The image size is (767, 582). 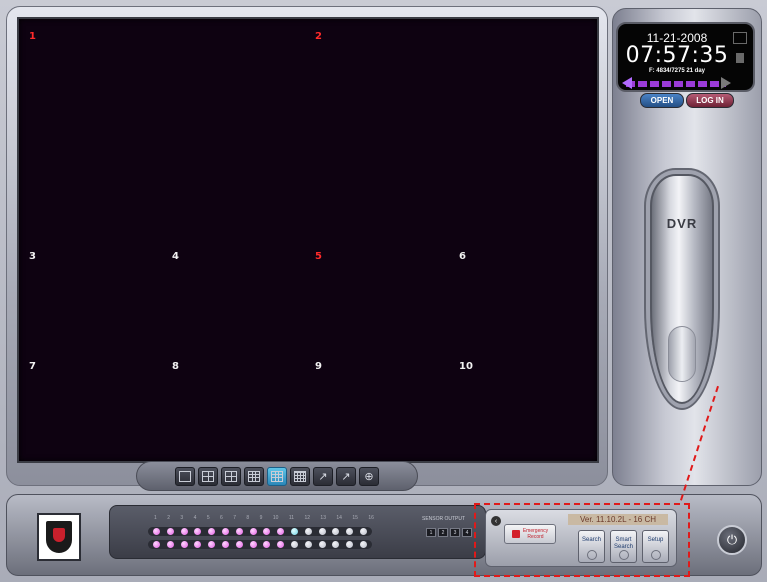 I want to click on hdd-icon, so click(x=740, y=58).